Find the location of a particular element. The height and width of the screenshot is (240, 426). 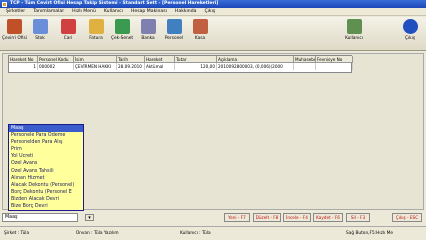

table-cell: 1 is located at coordinates (23, 66).